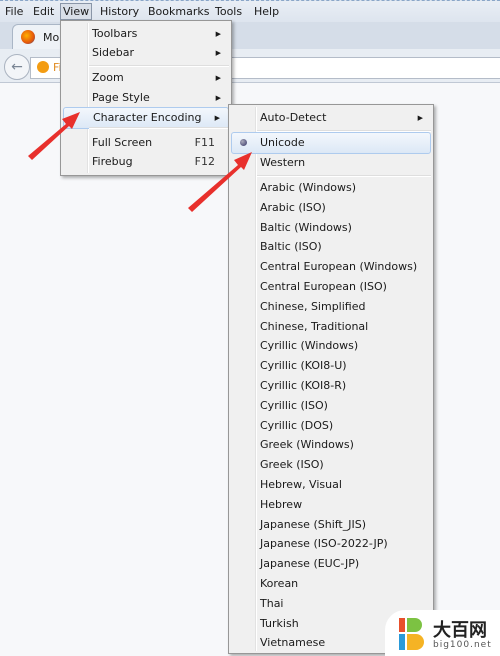  I want to click on watermark-domain: big100.net, so click(462, 645).